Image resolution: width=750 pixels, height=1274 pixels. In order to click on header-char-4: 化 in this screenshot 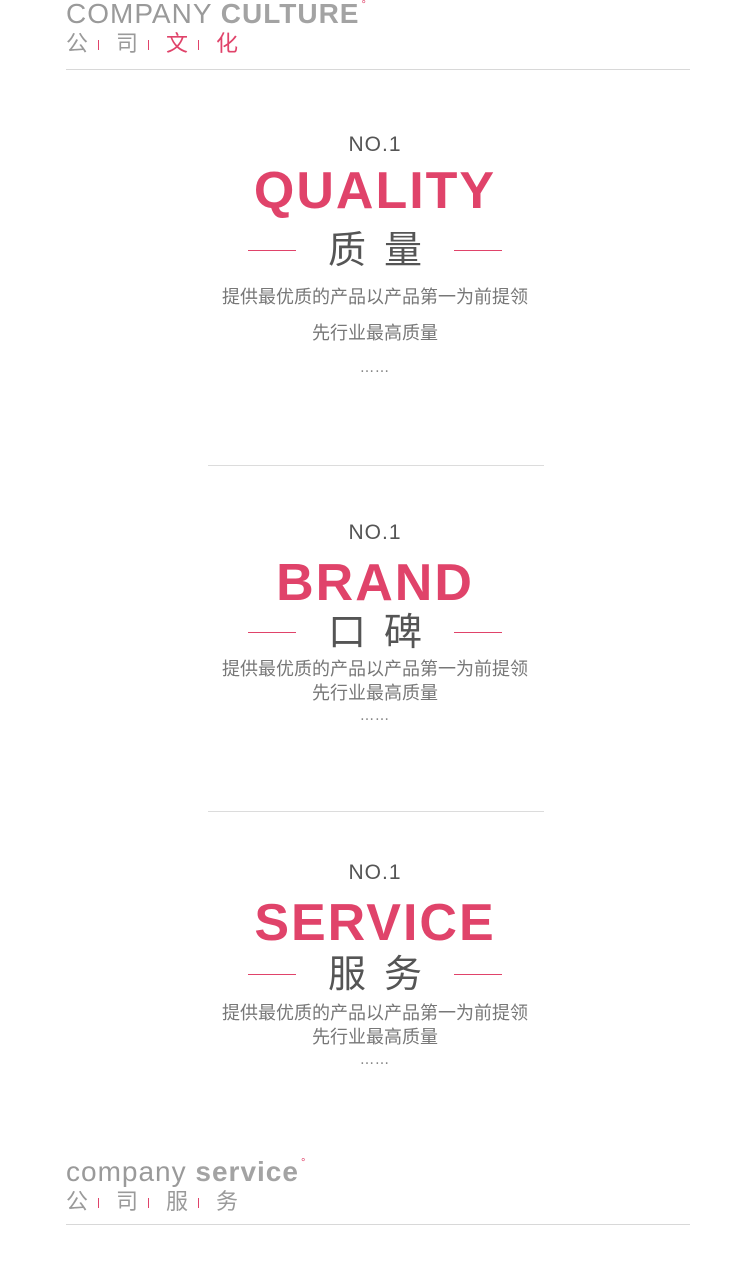, I will do `click(227, 44)`.